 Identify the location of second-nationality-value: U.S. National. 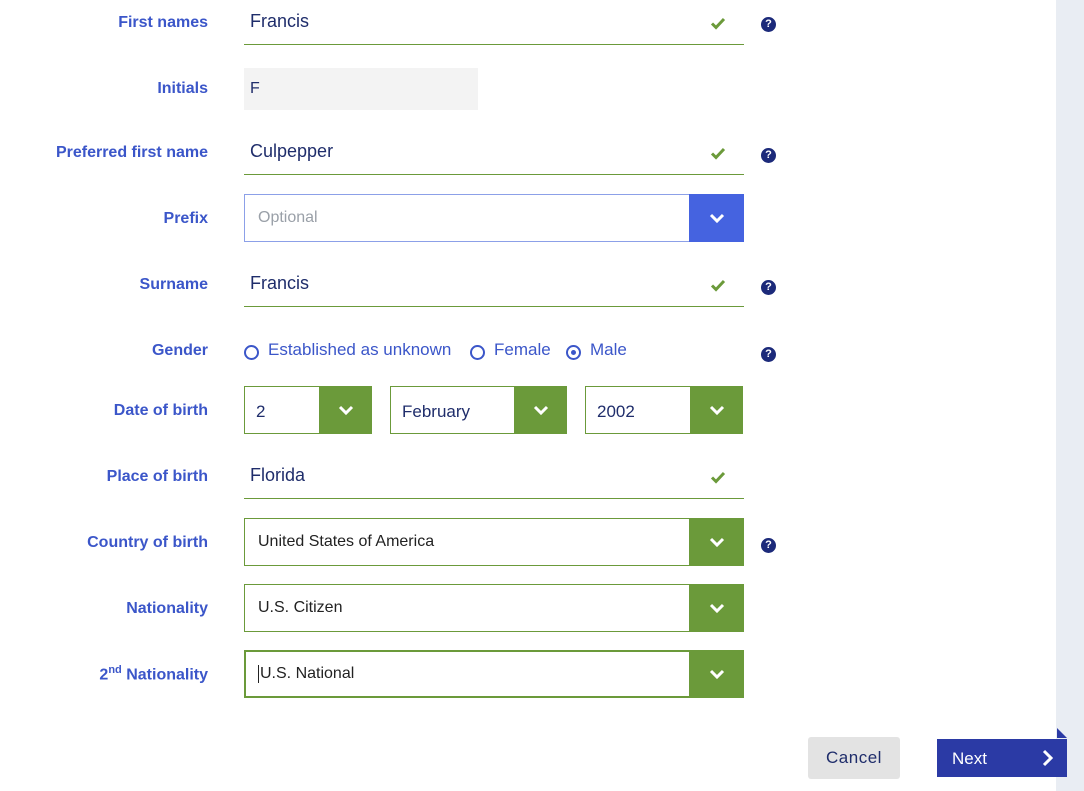
(306, 674).